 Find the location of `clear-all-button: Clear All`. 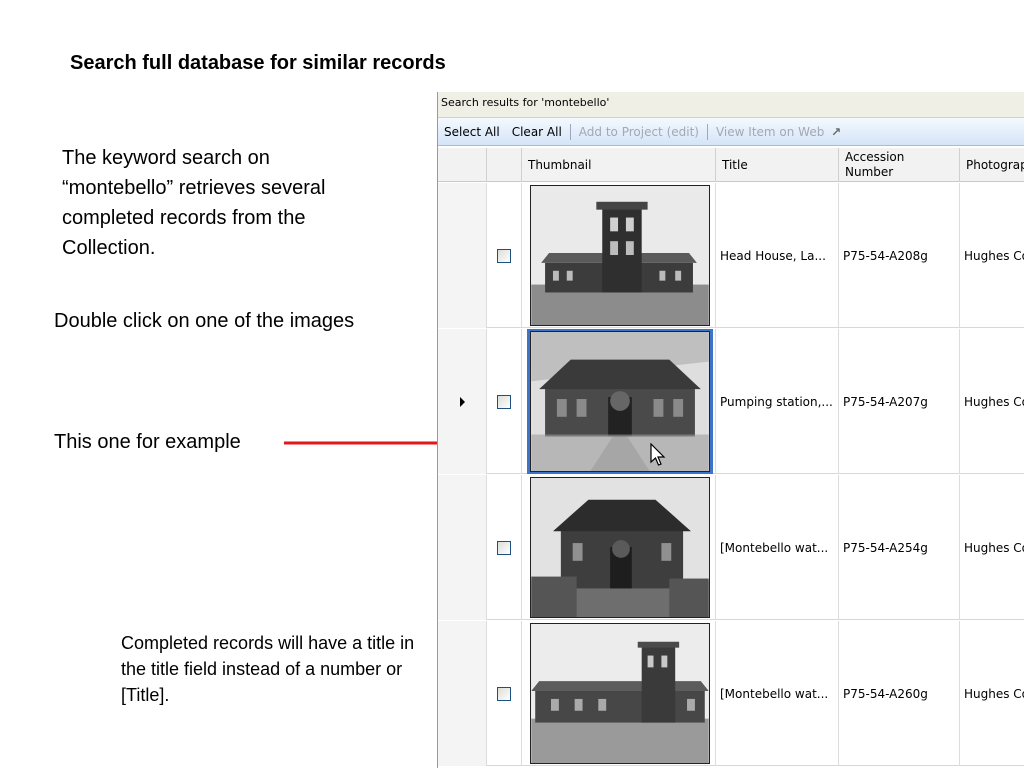

clear-all-button: Clear All is located at coordinates (537, 132).